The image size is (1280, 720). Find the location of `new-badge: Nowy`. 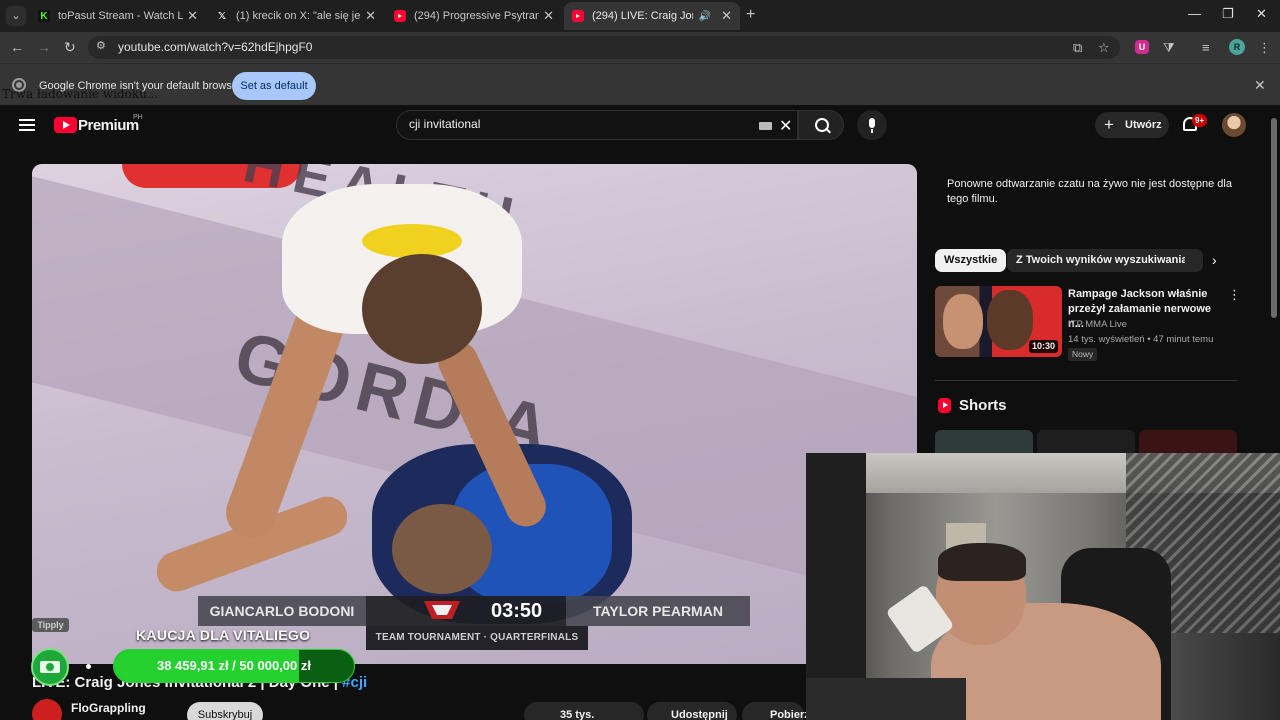

new-badge: Nowy is located at coordinates (1083, 354).